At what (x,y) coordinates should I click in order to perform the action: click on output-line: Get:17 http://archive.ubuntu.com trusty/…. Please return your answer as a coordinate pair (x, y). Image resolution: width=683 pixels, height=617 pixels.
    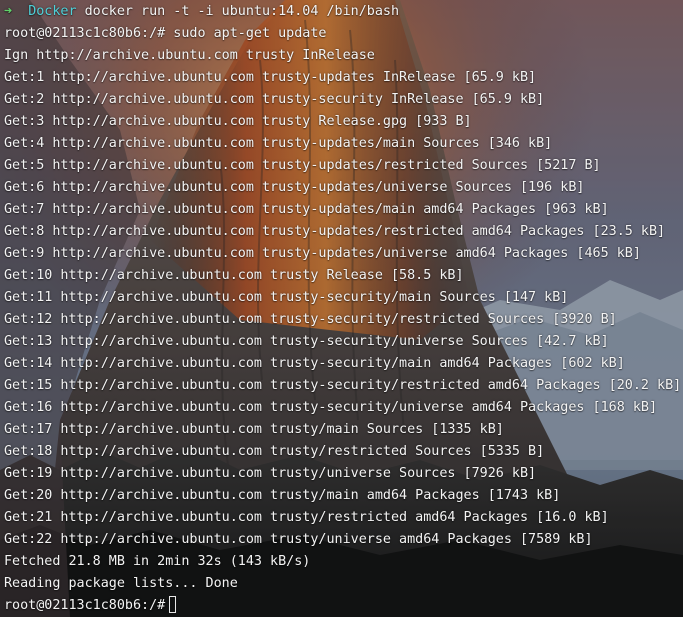
    Looking at the image, I should click on (254, 429).